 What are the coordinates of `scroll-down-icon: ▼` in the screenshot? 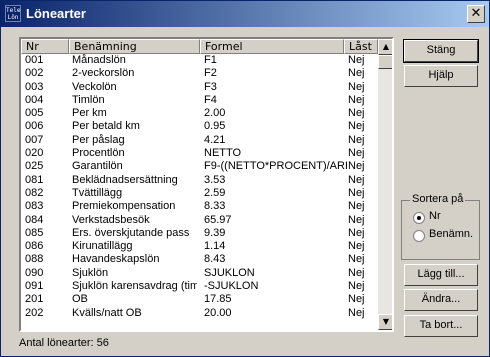 It's located at (386, 321).